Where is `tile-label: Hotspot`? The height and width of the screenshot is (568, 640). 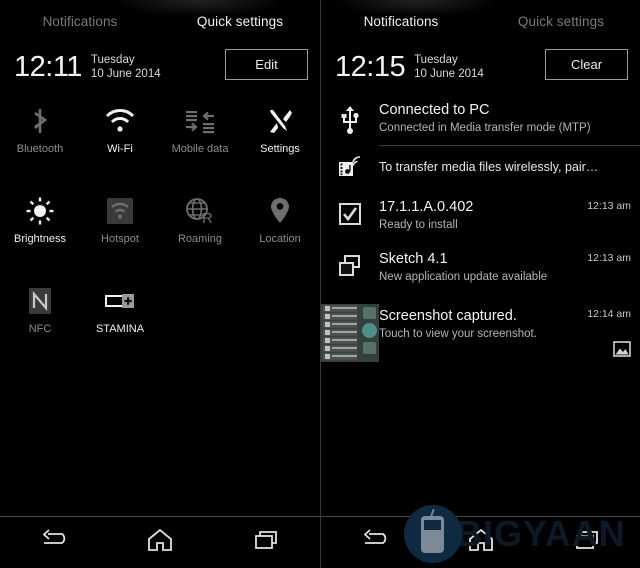 tile-label: Hotspot is located at coordinates (120, 239).